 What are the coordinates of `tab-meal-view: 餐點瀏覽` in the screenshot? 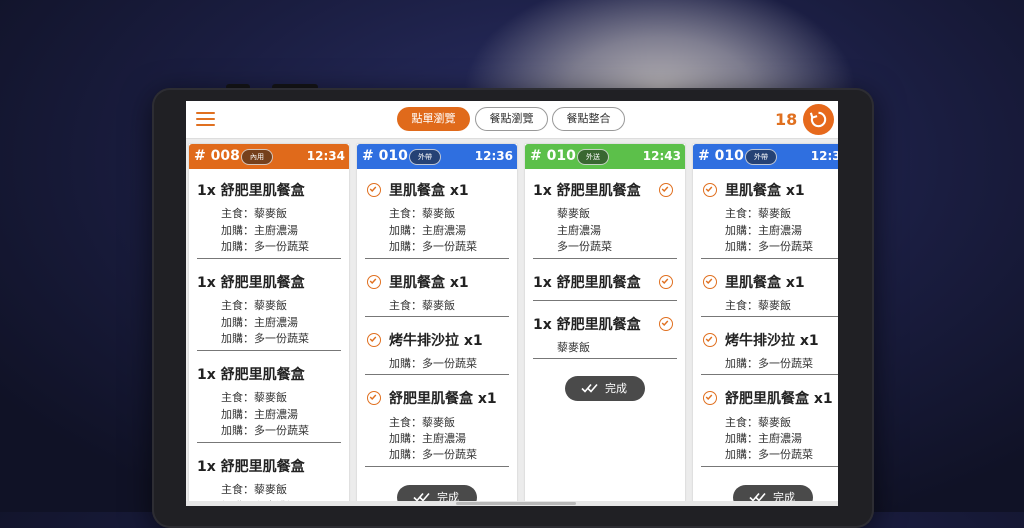 It's located at (511, 119).